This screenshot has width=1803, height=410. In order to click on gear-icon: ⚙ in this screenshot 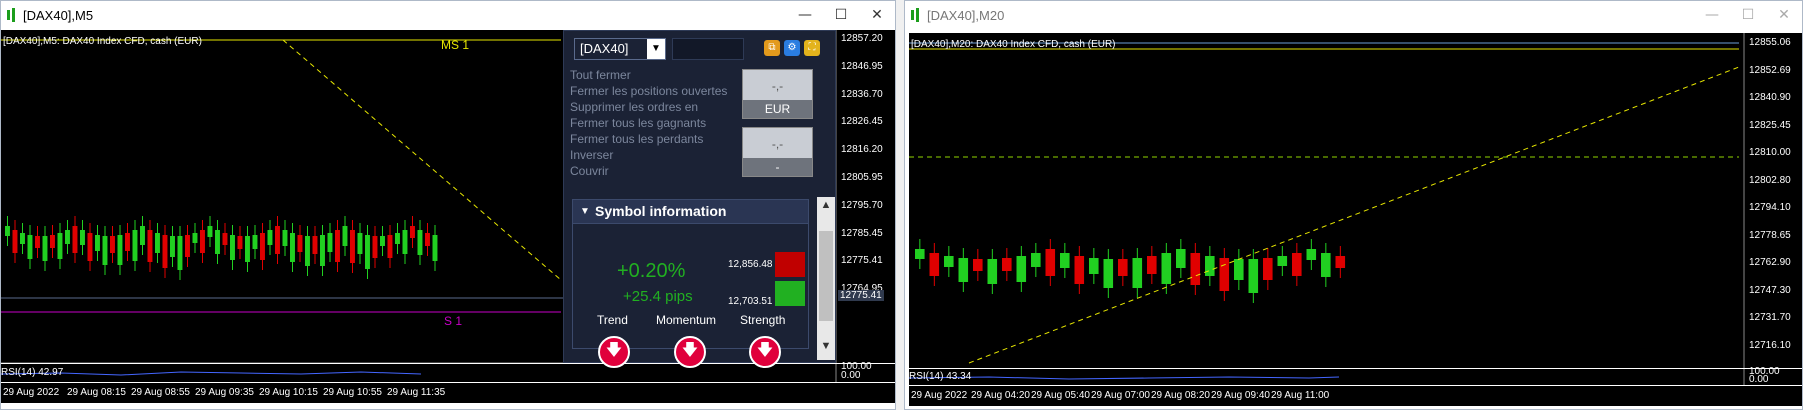, I will do `click(792, 48)`.